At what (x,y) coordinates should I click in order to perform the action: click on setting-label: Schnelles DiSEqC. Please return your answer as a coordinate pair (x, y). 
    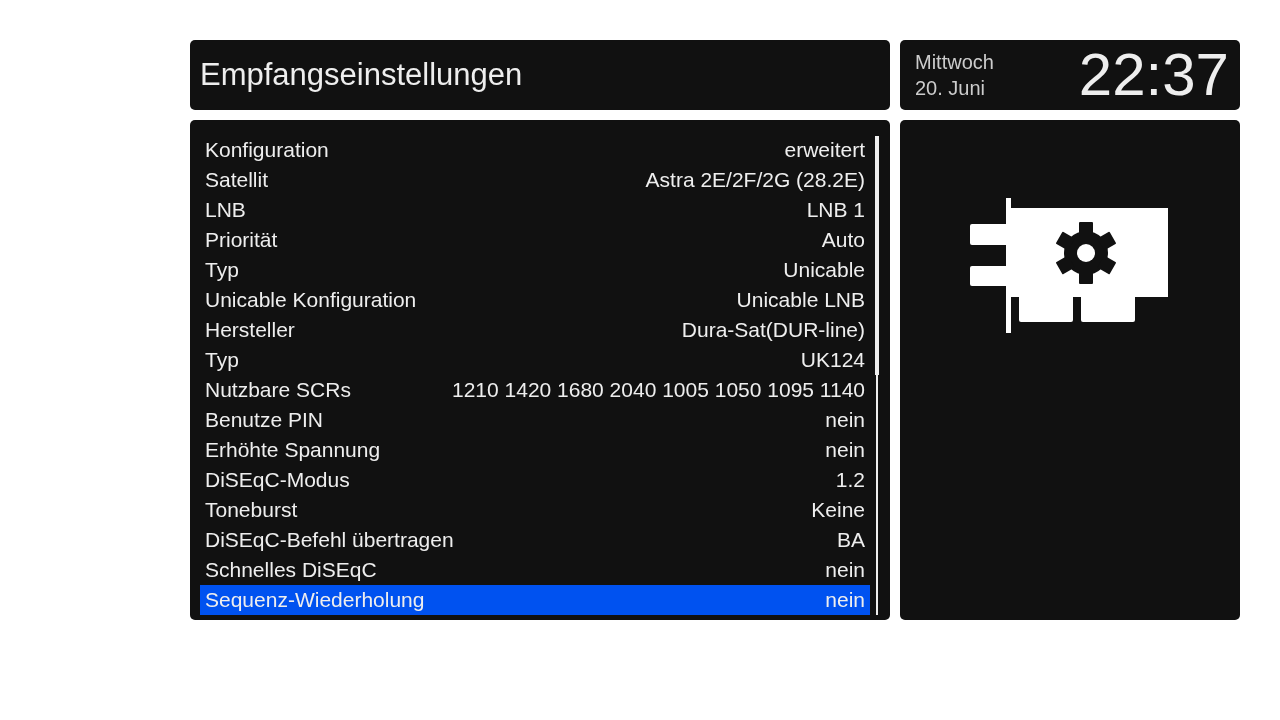
    Looking at the image, I should click on (291, 570).